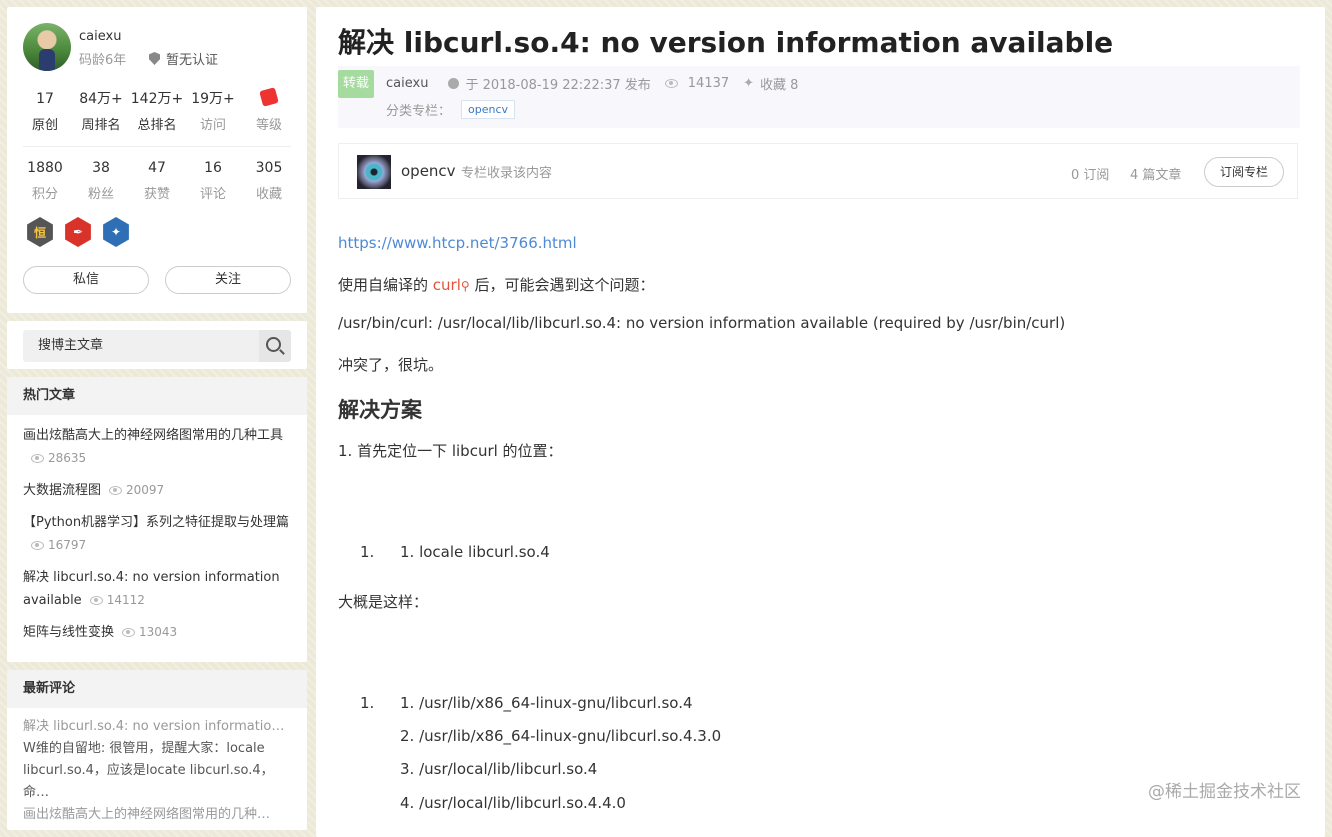 The width and height of the screenshot is (1332, 837). I want to click on paragraph: 冲突了，很坑。, so click(391, 365).